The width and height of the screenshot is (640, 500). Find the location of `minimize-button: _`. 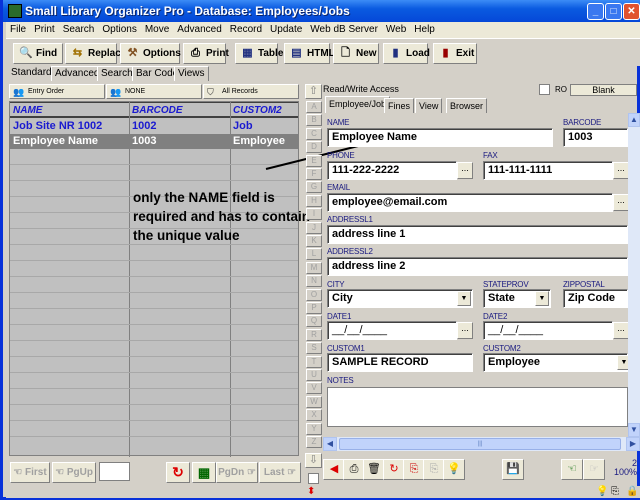

minimize-button: _ is located at coordinates (595, 11).